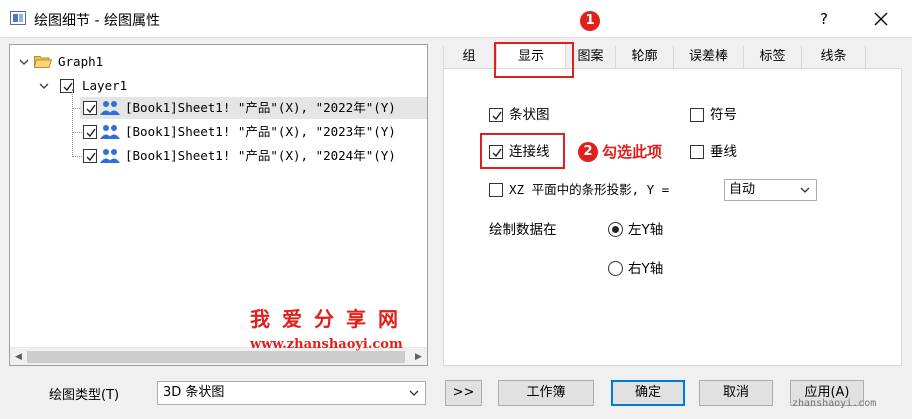 This screenshot has width=912, height=419. What do you see at coordinates (646, 230) in the screenshot?
I see `left-axis-label: 左Y轴` at bounding box center [646, 230].